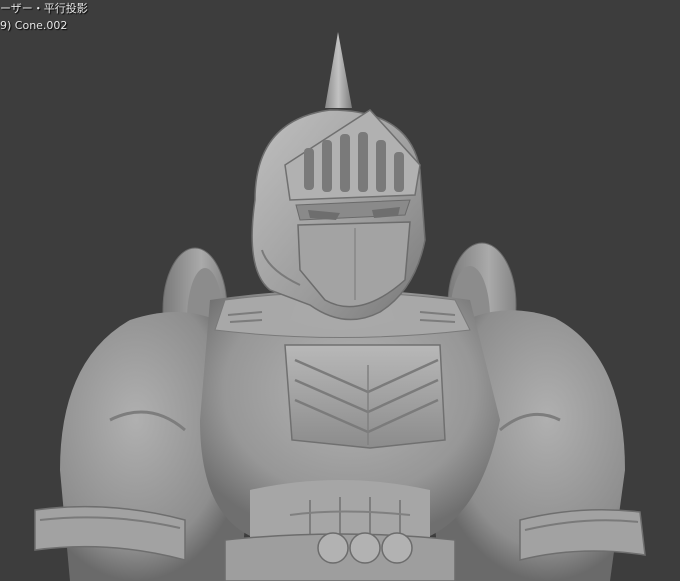 The height and width of the screenshot is (581, 680). Describe the element at coordinates (44, 8) in the screenshot. I see `view-mode-label: ーザー・平行投影` at that location.